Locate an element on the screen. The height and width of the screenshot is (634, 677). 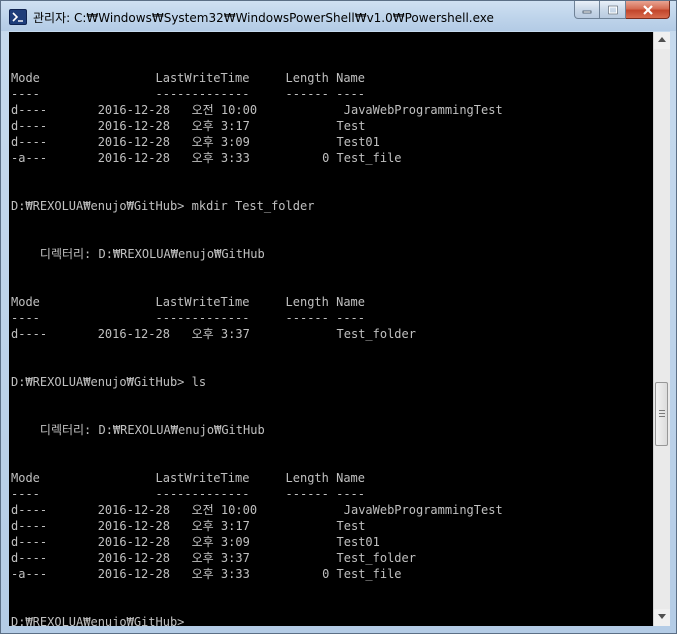
vertical-scrollbar is located at coordinates (661, 329).